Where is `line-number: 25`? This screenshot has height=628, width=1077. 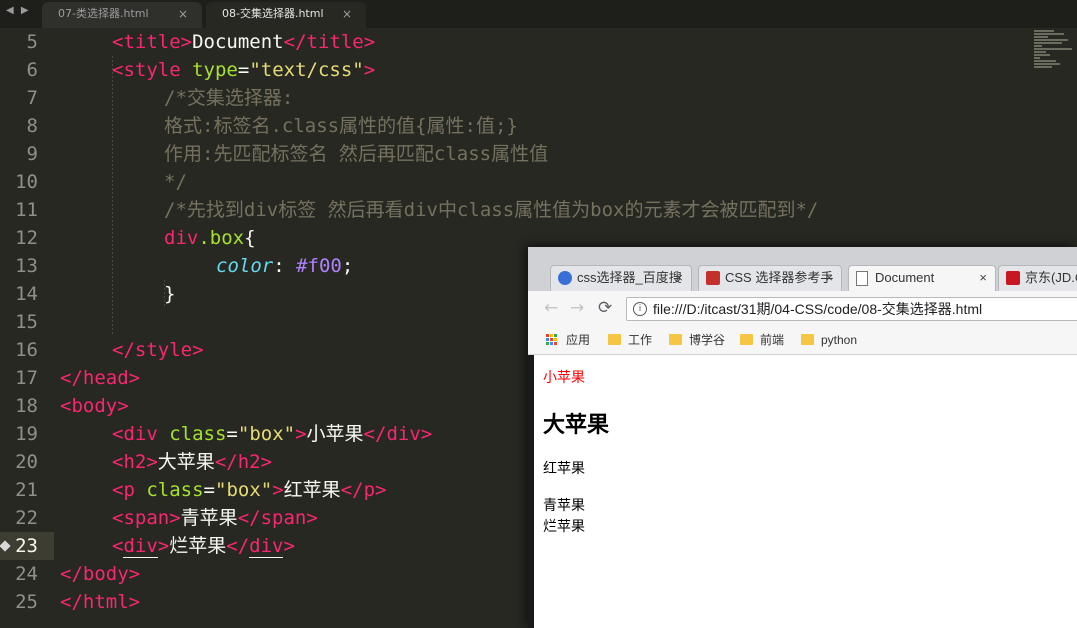
line-number: 25 is located at coordinates (26, 602).